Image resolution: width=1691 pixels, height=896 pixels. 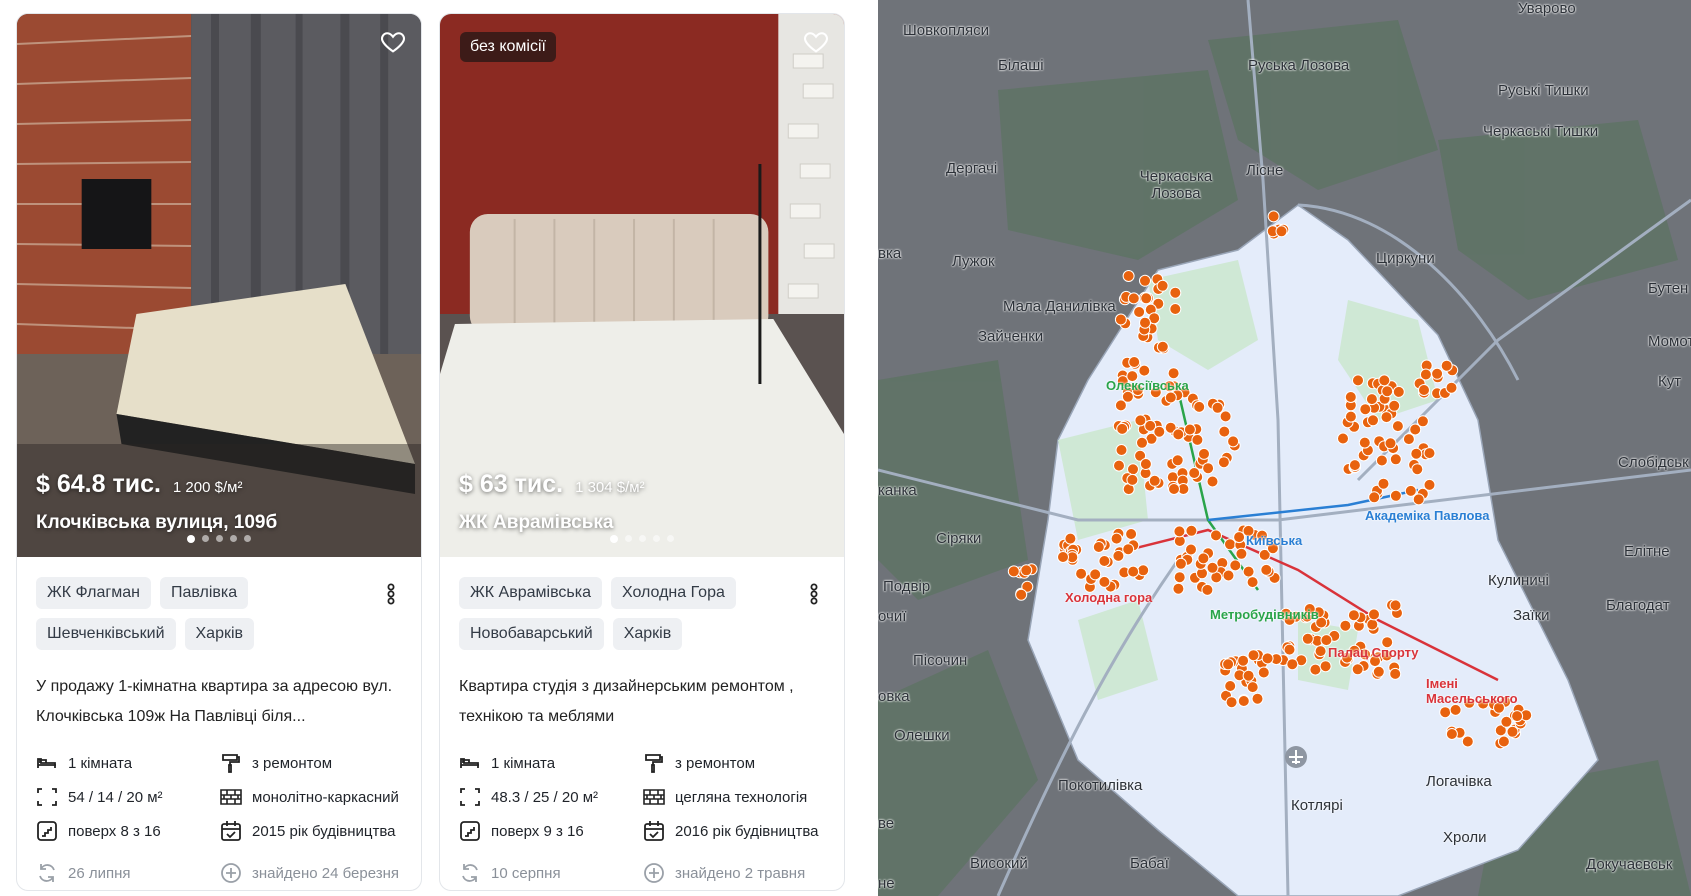 I want to click on tag-complex: ЖК Аврамівська, so click(x=530, y=593).